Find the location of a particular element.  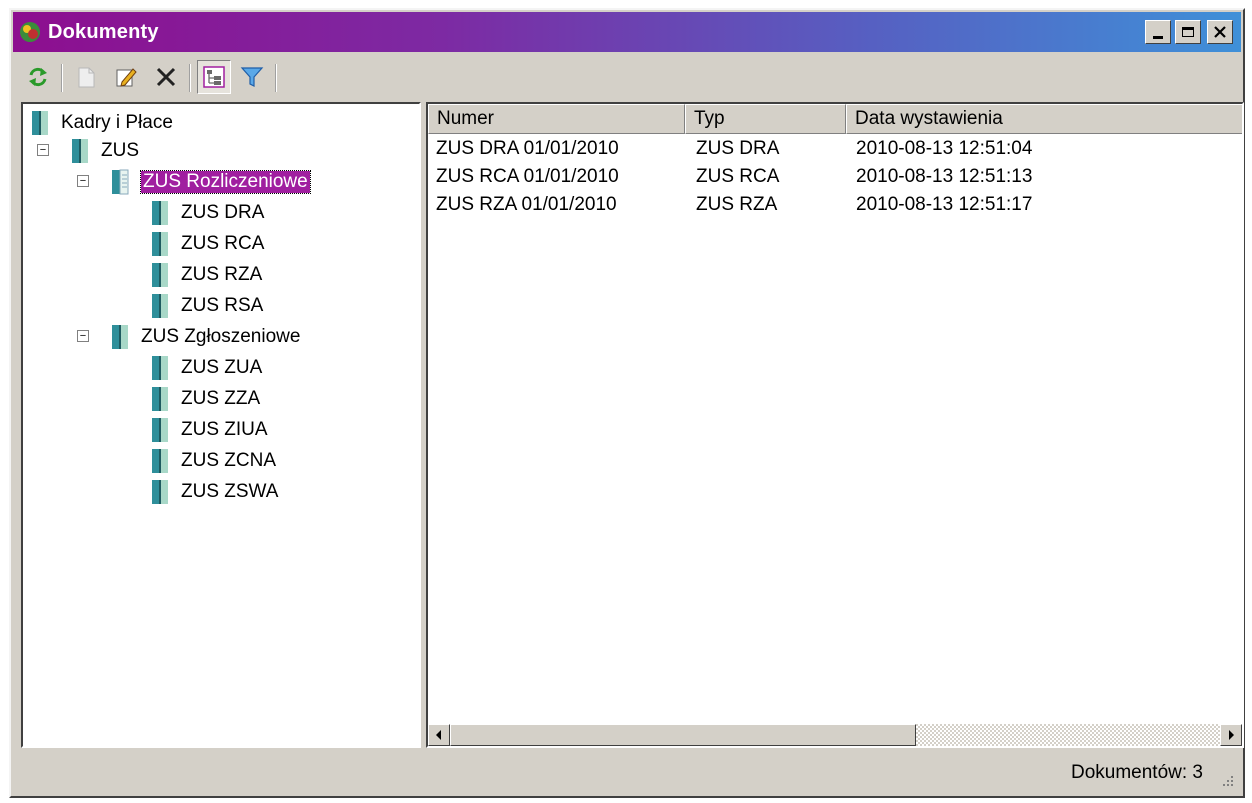

delete-button is located at coordinates (166, 77).